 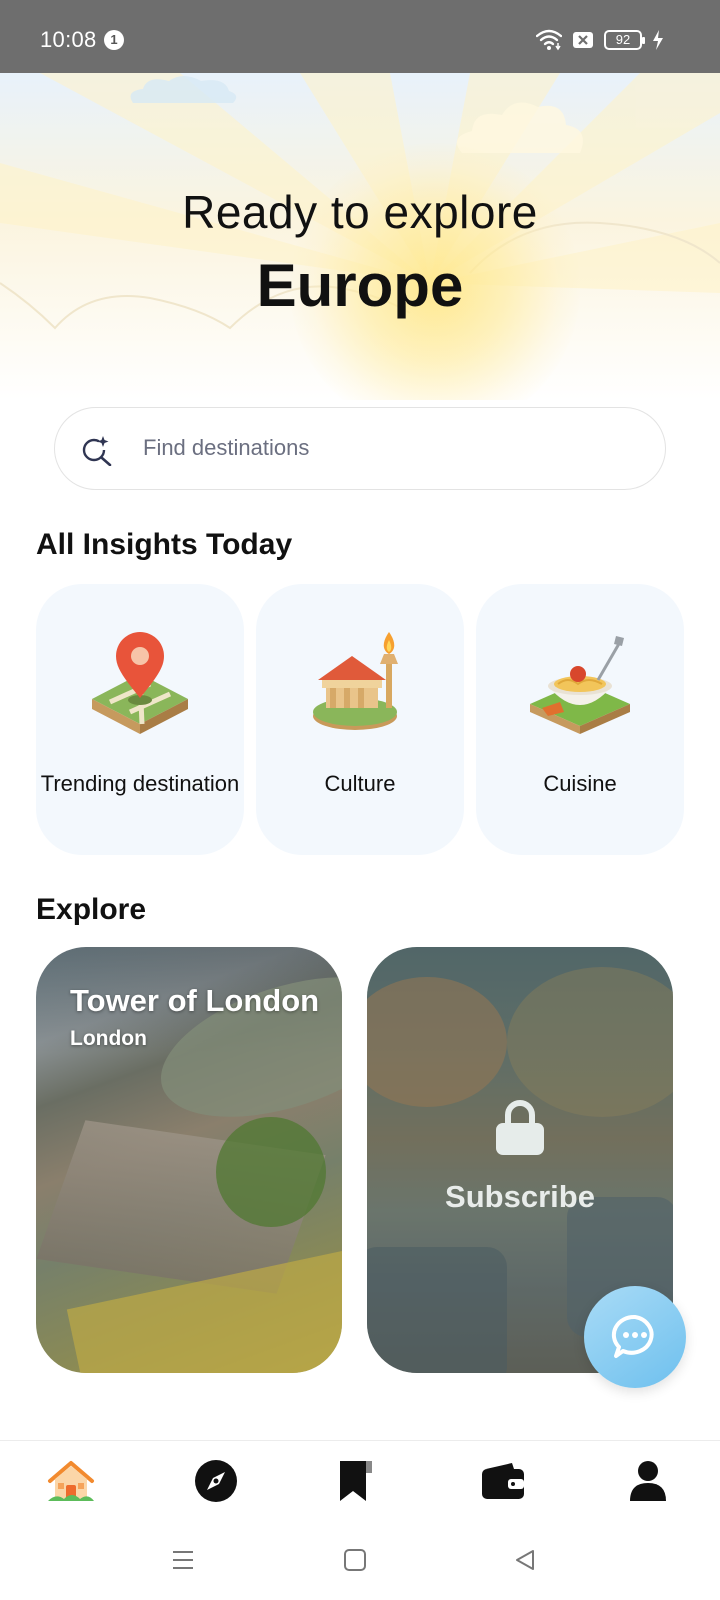 I want to click on temple-torch-icon, so click(x=355, y=681).